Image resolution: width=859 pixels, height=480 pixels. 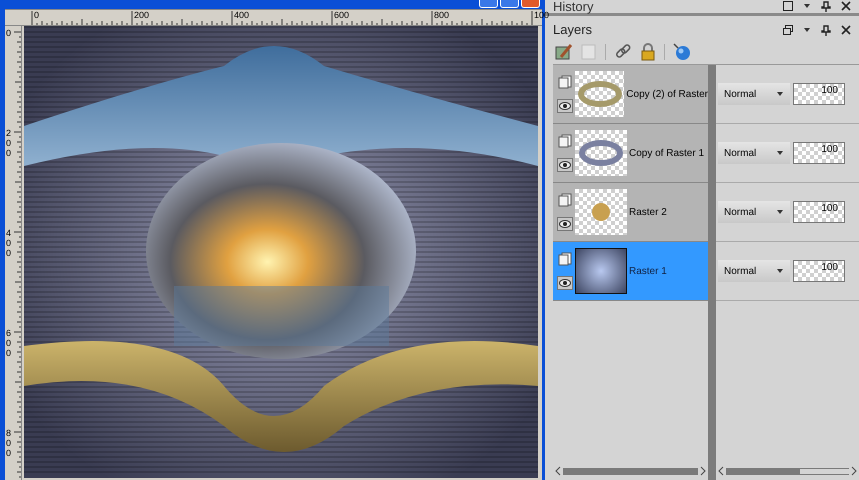 I want to click on restore-icon, so click(x=788, y=30).